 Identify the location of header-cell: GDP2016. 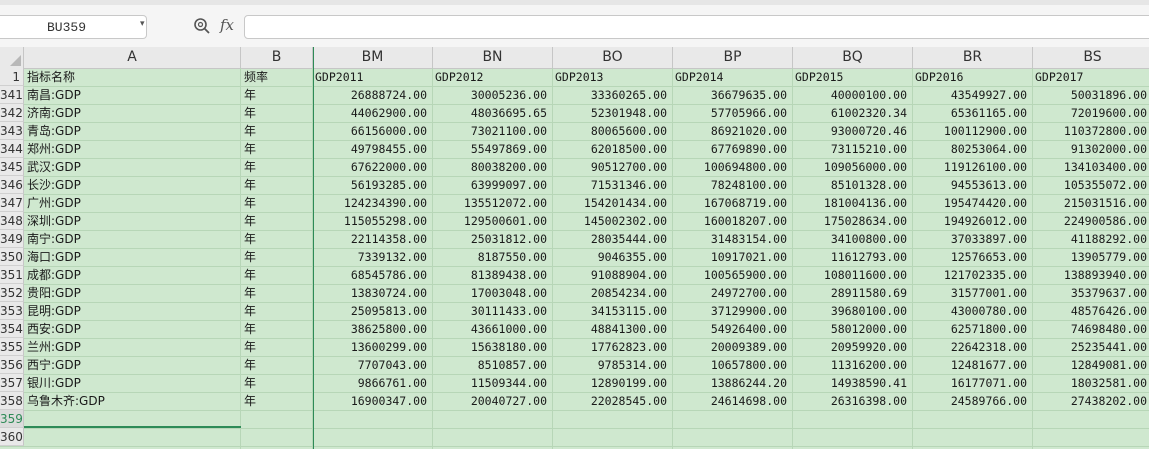
(973, 77).